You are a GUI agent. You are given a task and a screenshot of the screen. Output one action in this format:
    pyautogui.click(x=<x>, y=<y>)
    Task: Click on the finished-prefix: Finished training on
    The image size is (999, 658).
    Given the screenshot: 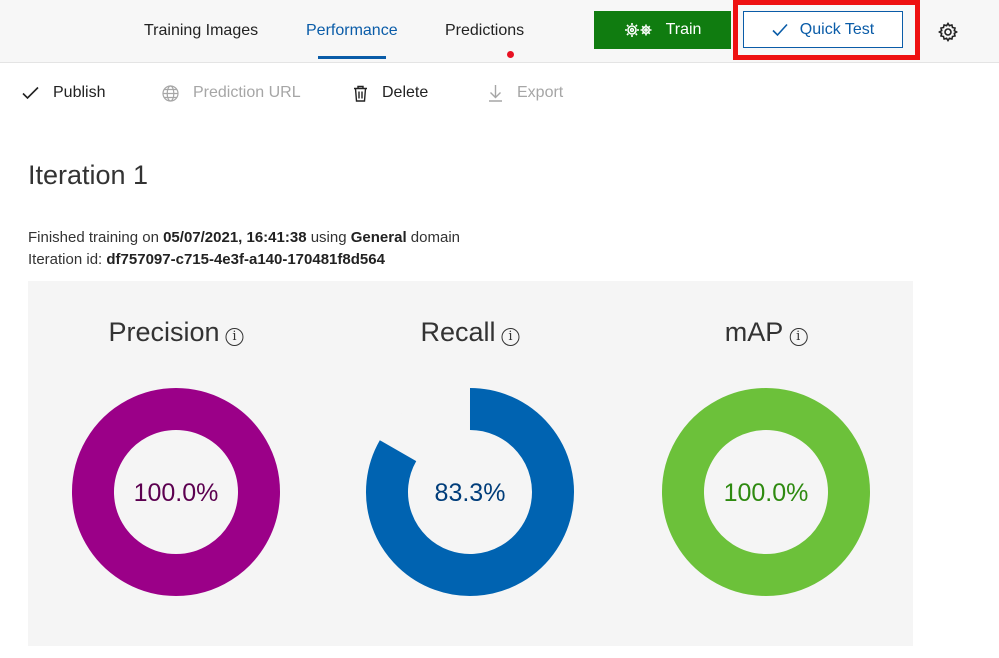 What is the action you would take?
    pyautogui.click(x=93, y=237)
    